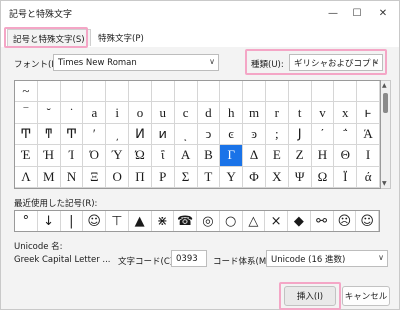 Image resolution: width=400 pixels, height=310 pixels. Describe the element at coordinates (95, 113) in the screenshot. I see `symbol-cell: a` at that location.